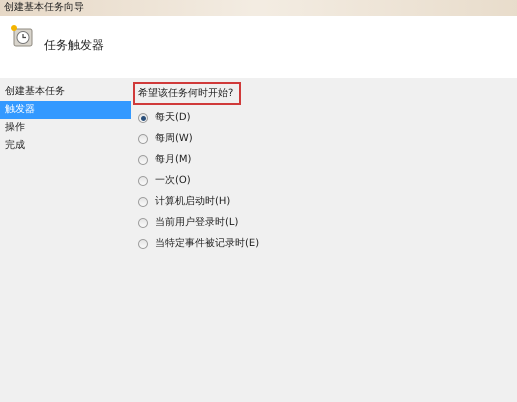 The image size is (517, 402). What do you see at coordinates (44, 8) in the screenshot?
I see `window-title: 创建基本任务向导` at bounding box center [44, 8].